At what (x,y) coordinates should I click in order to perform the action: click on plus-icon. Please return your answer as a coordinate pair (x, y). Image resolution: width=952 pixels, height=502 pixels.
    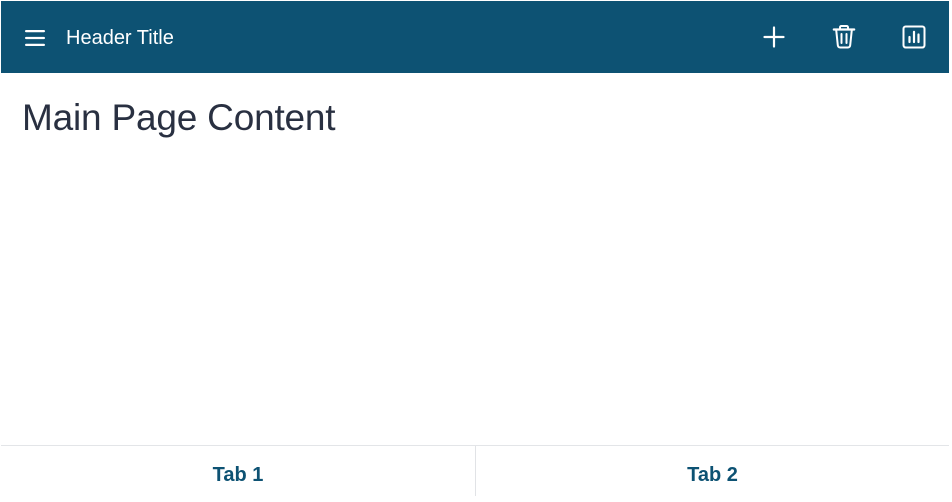
    Looking at the image, I should click on (774, 37).